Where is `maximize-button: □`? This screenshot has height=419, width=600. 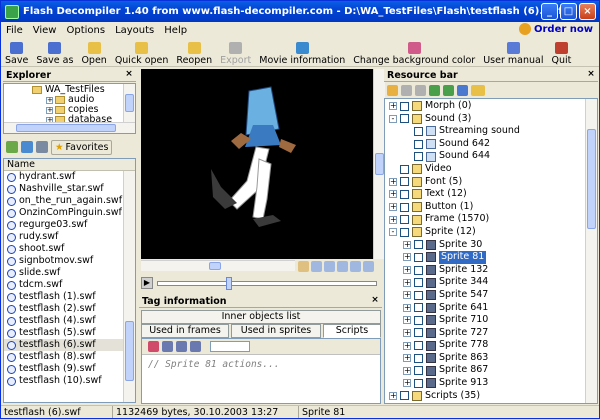
maximize-button: □ is located at coordinates (568, 11).